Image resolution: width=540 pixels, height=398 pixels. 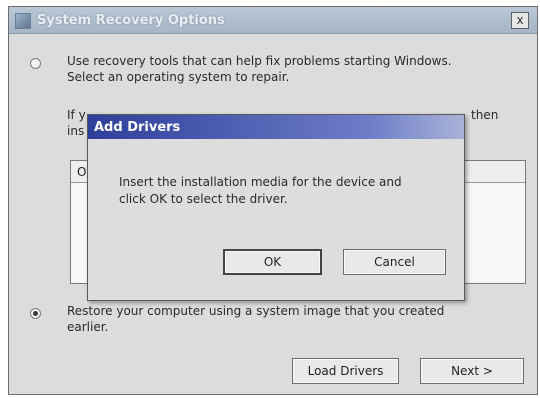 I want to click on load-drivers-button: Load Drivers, so click(x=345, y=371).